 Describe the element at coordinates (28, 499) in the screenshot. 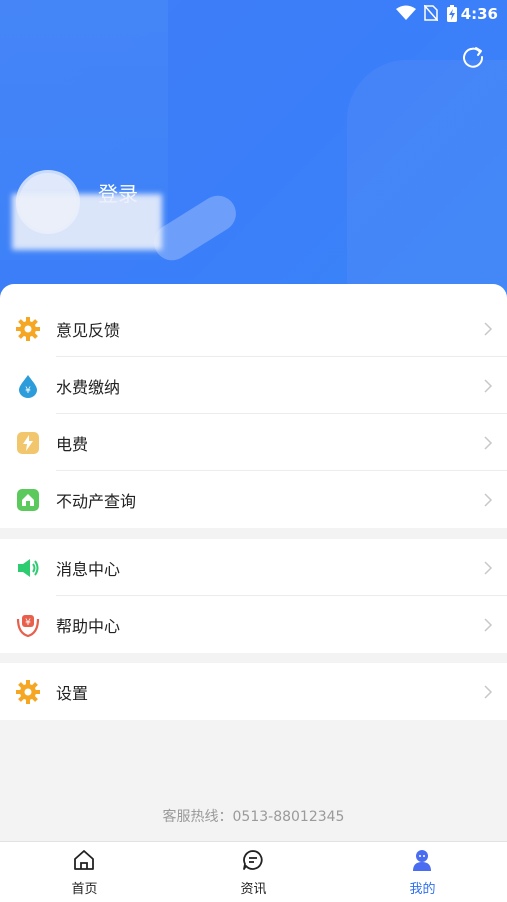

I see `house-icon` at that location.